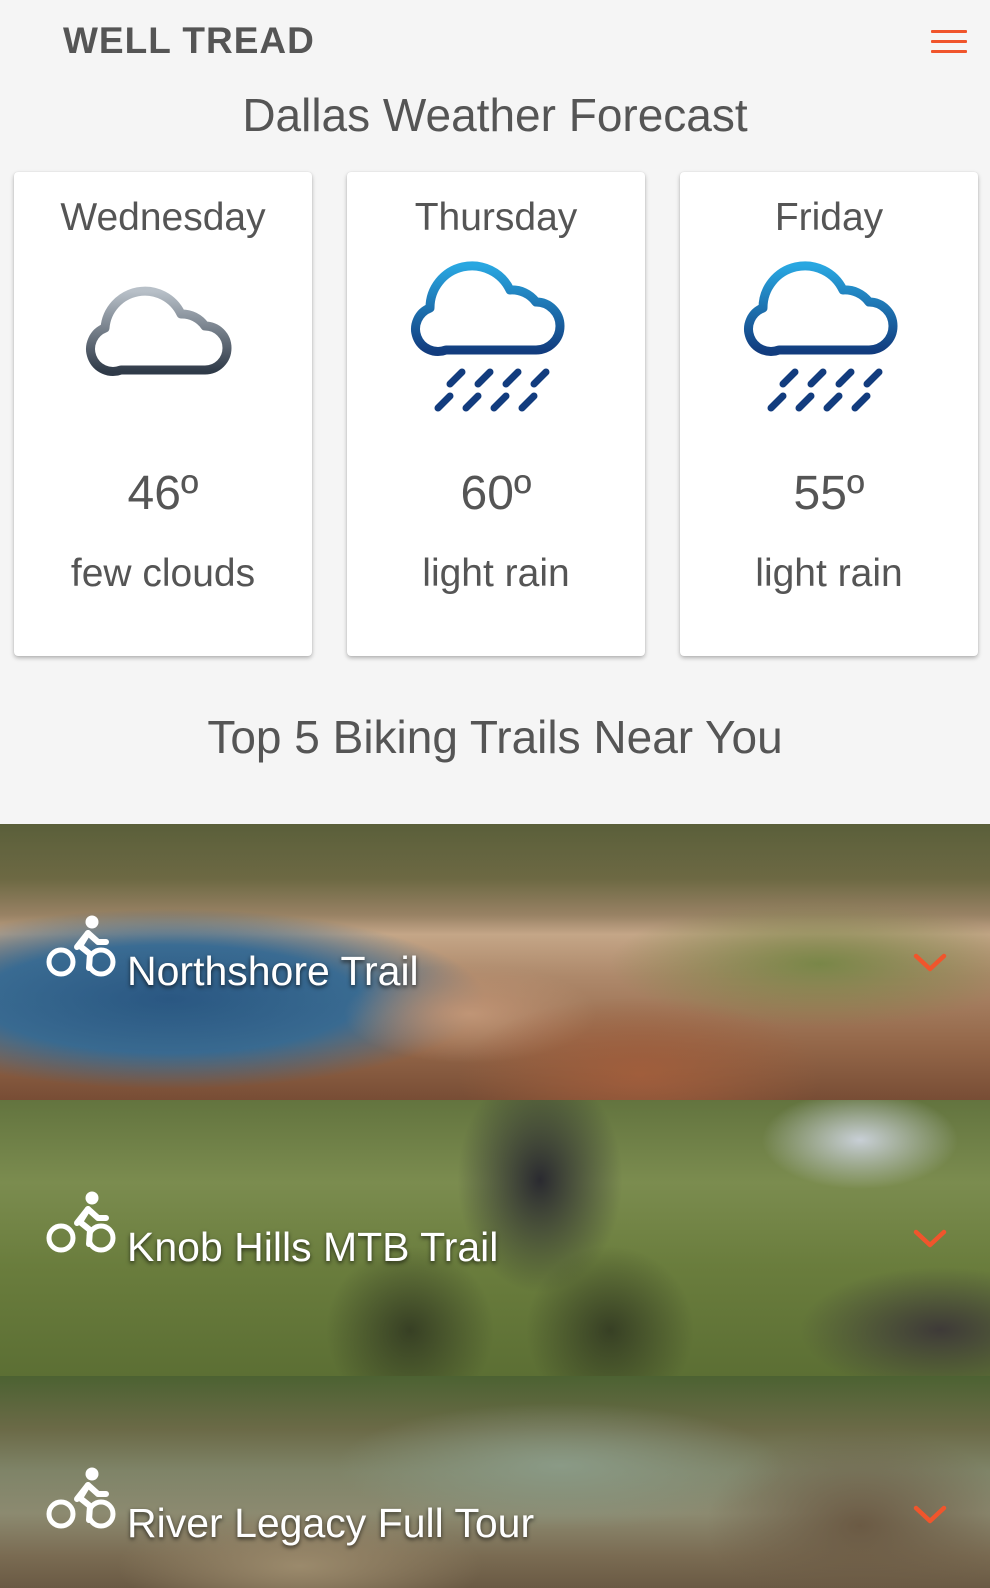 The image size is (990, 1588). What do you see at coordinates (495, 42) in the screenshot?
I see `app-bar: WELL TREAD` at bounding box center [495, 42].